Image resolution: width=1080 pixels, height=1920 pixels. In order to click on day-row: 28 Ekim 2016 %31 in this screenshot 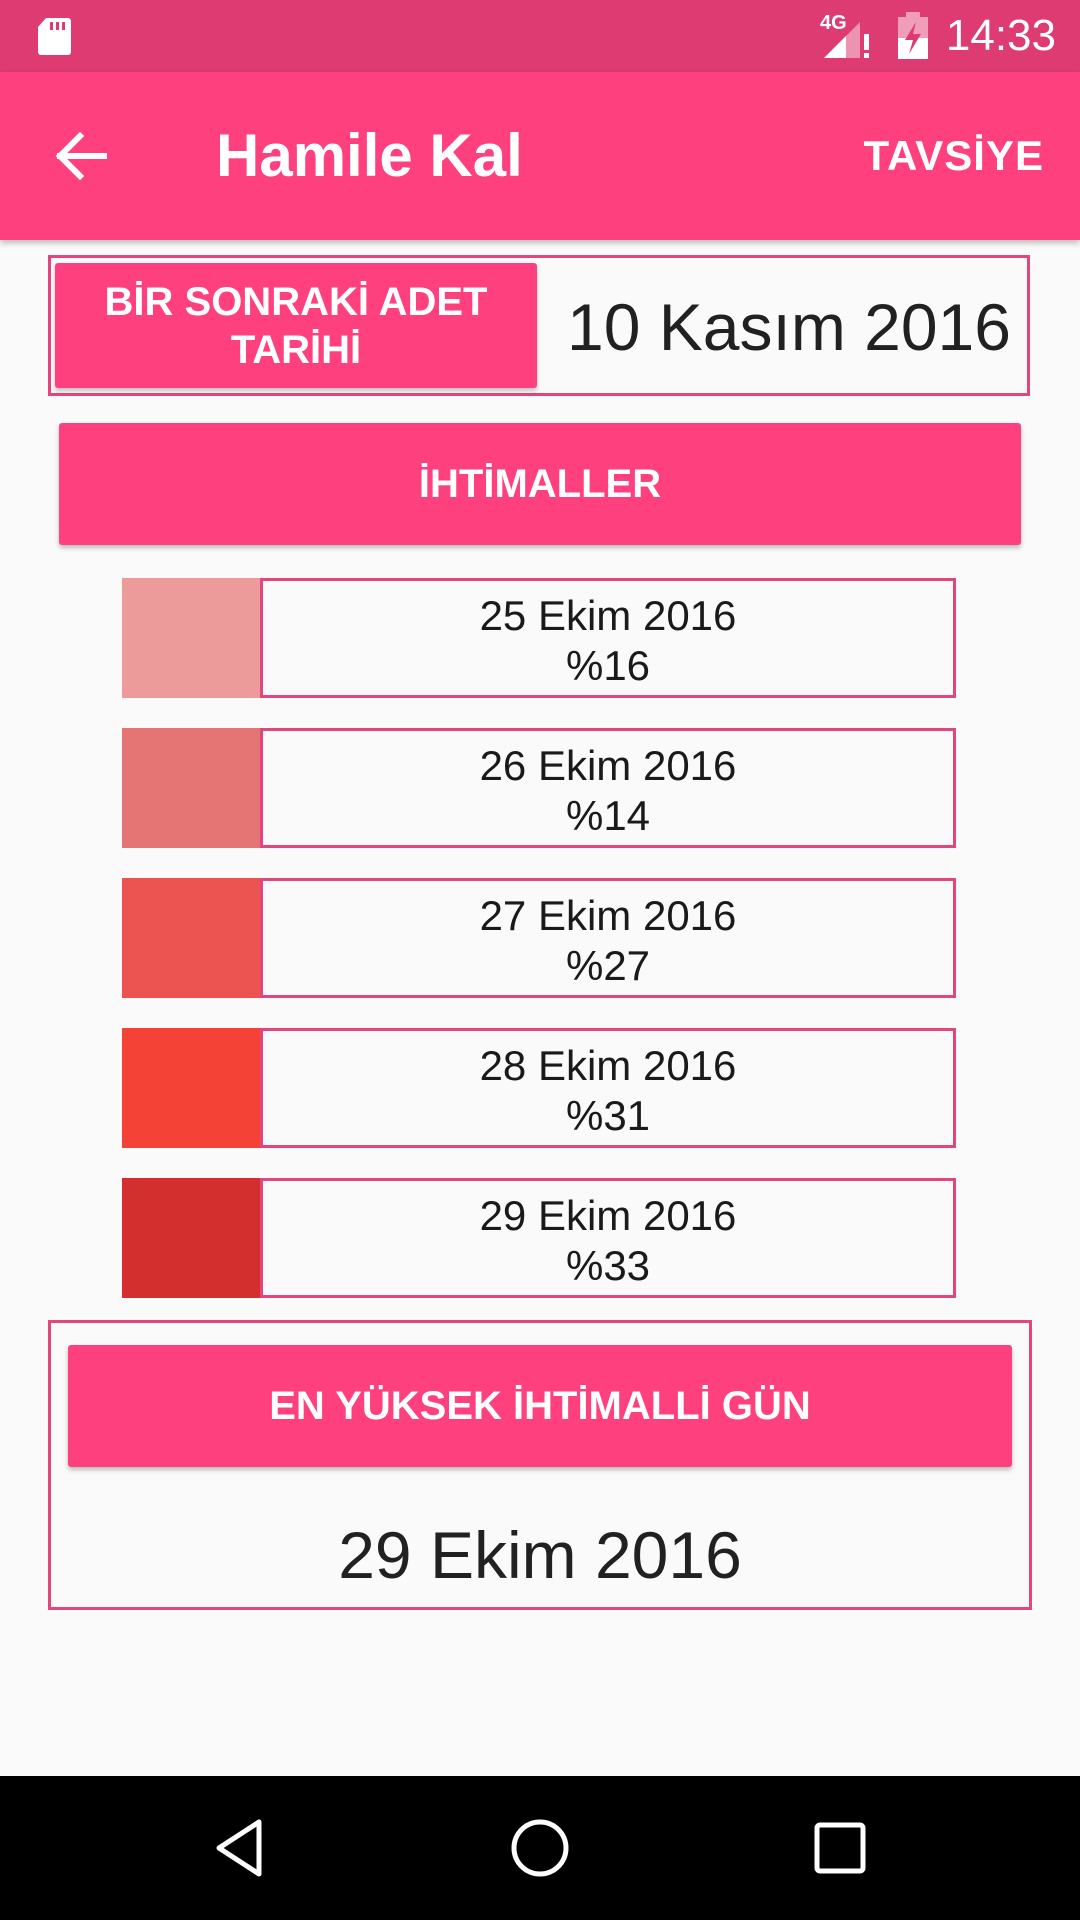, I will do `click(539, 1088)`.